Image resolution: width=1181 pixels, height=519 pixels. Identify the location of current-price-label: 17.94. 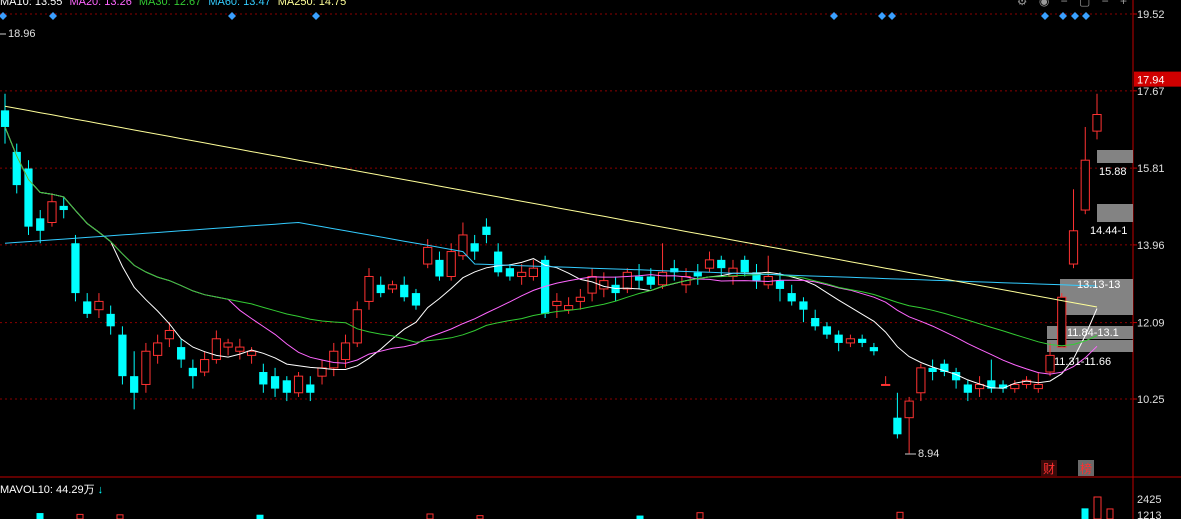
(1151, 81).